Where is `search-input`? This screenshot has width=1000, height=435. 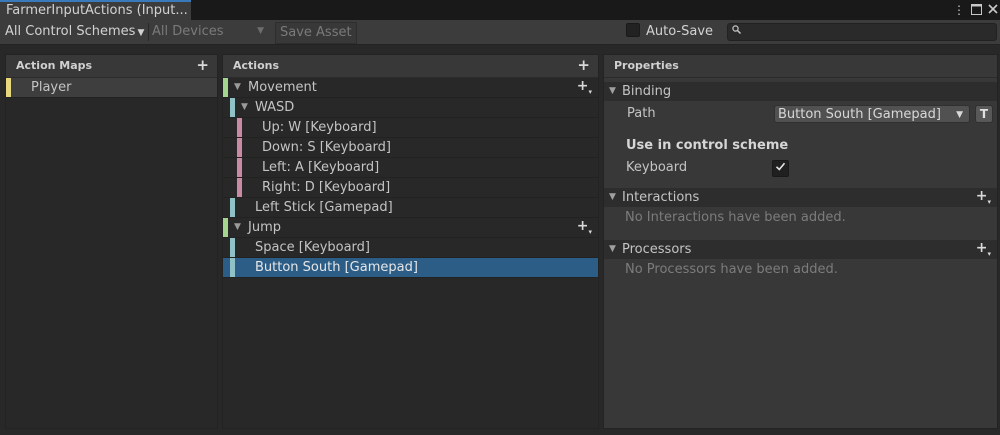
search-input is located at coordinates (862, 32).